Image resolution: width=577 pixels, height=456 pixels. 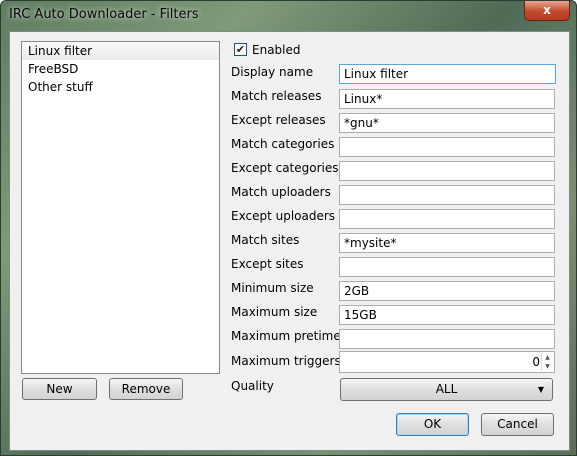 I want to click on match-categories-input, so click(x=447, y=147).